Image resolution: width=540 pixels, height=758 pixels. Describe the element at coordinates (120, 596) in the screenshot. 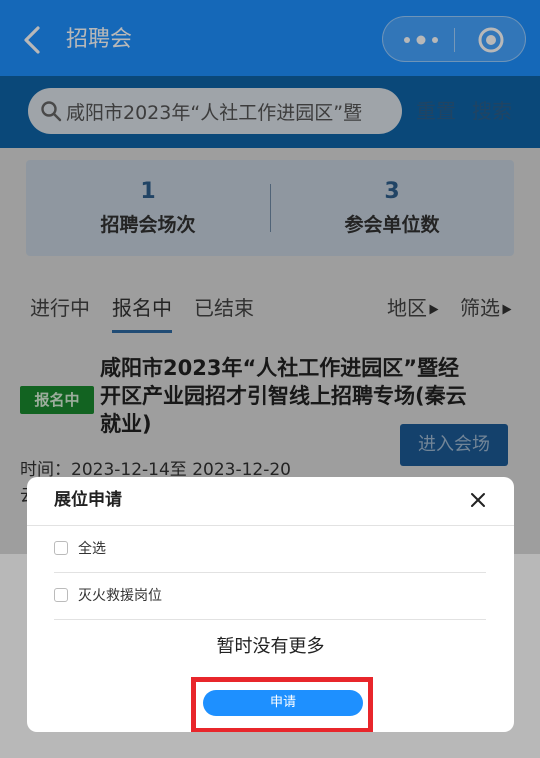

I see `option-label: 灭火救援岗位` at that location.